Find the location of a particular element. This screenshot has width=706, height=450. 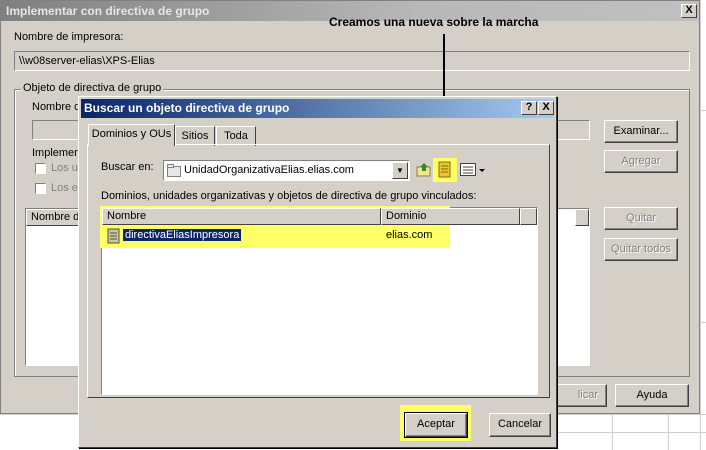

search-close-button: X is located at coordinates (546, 108).